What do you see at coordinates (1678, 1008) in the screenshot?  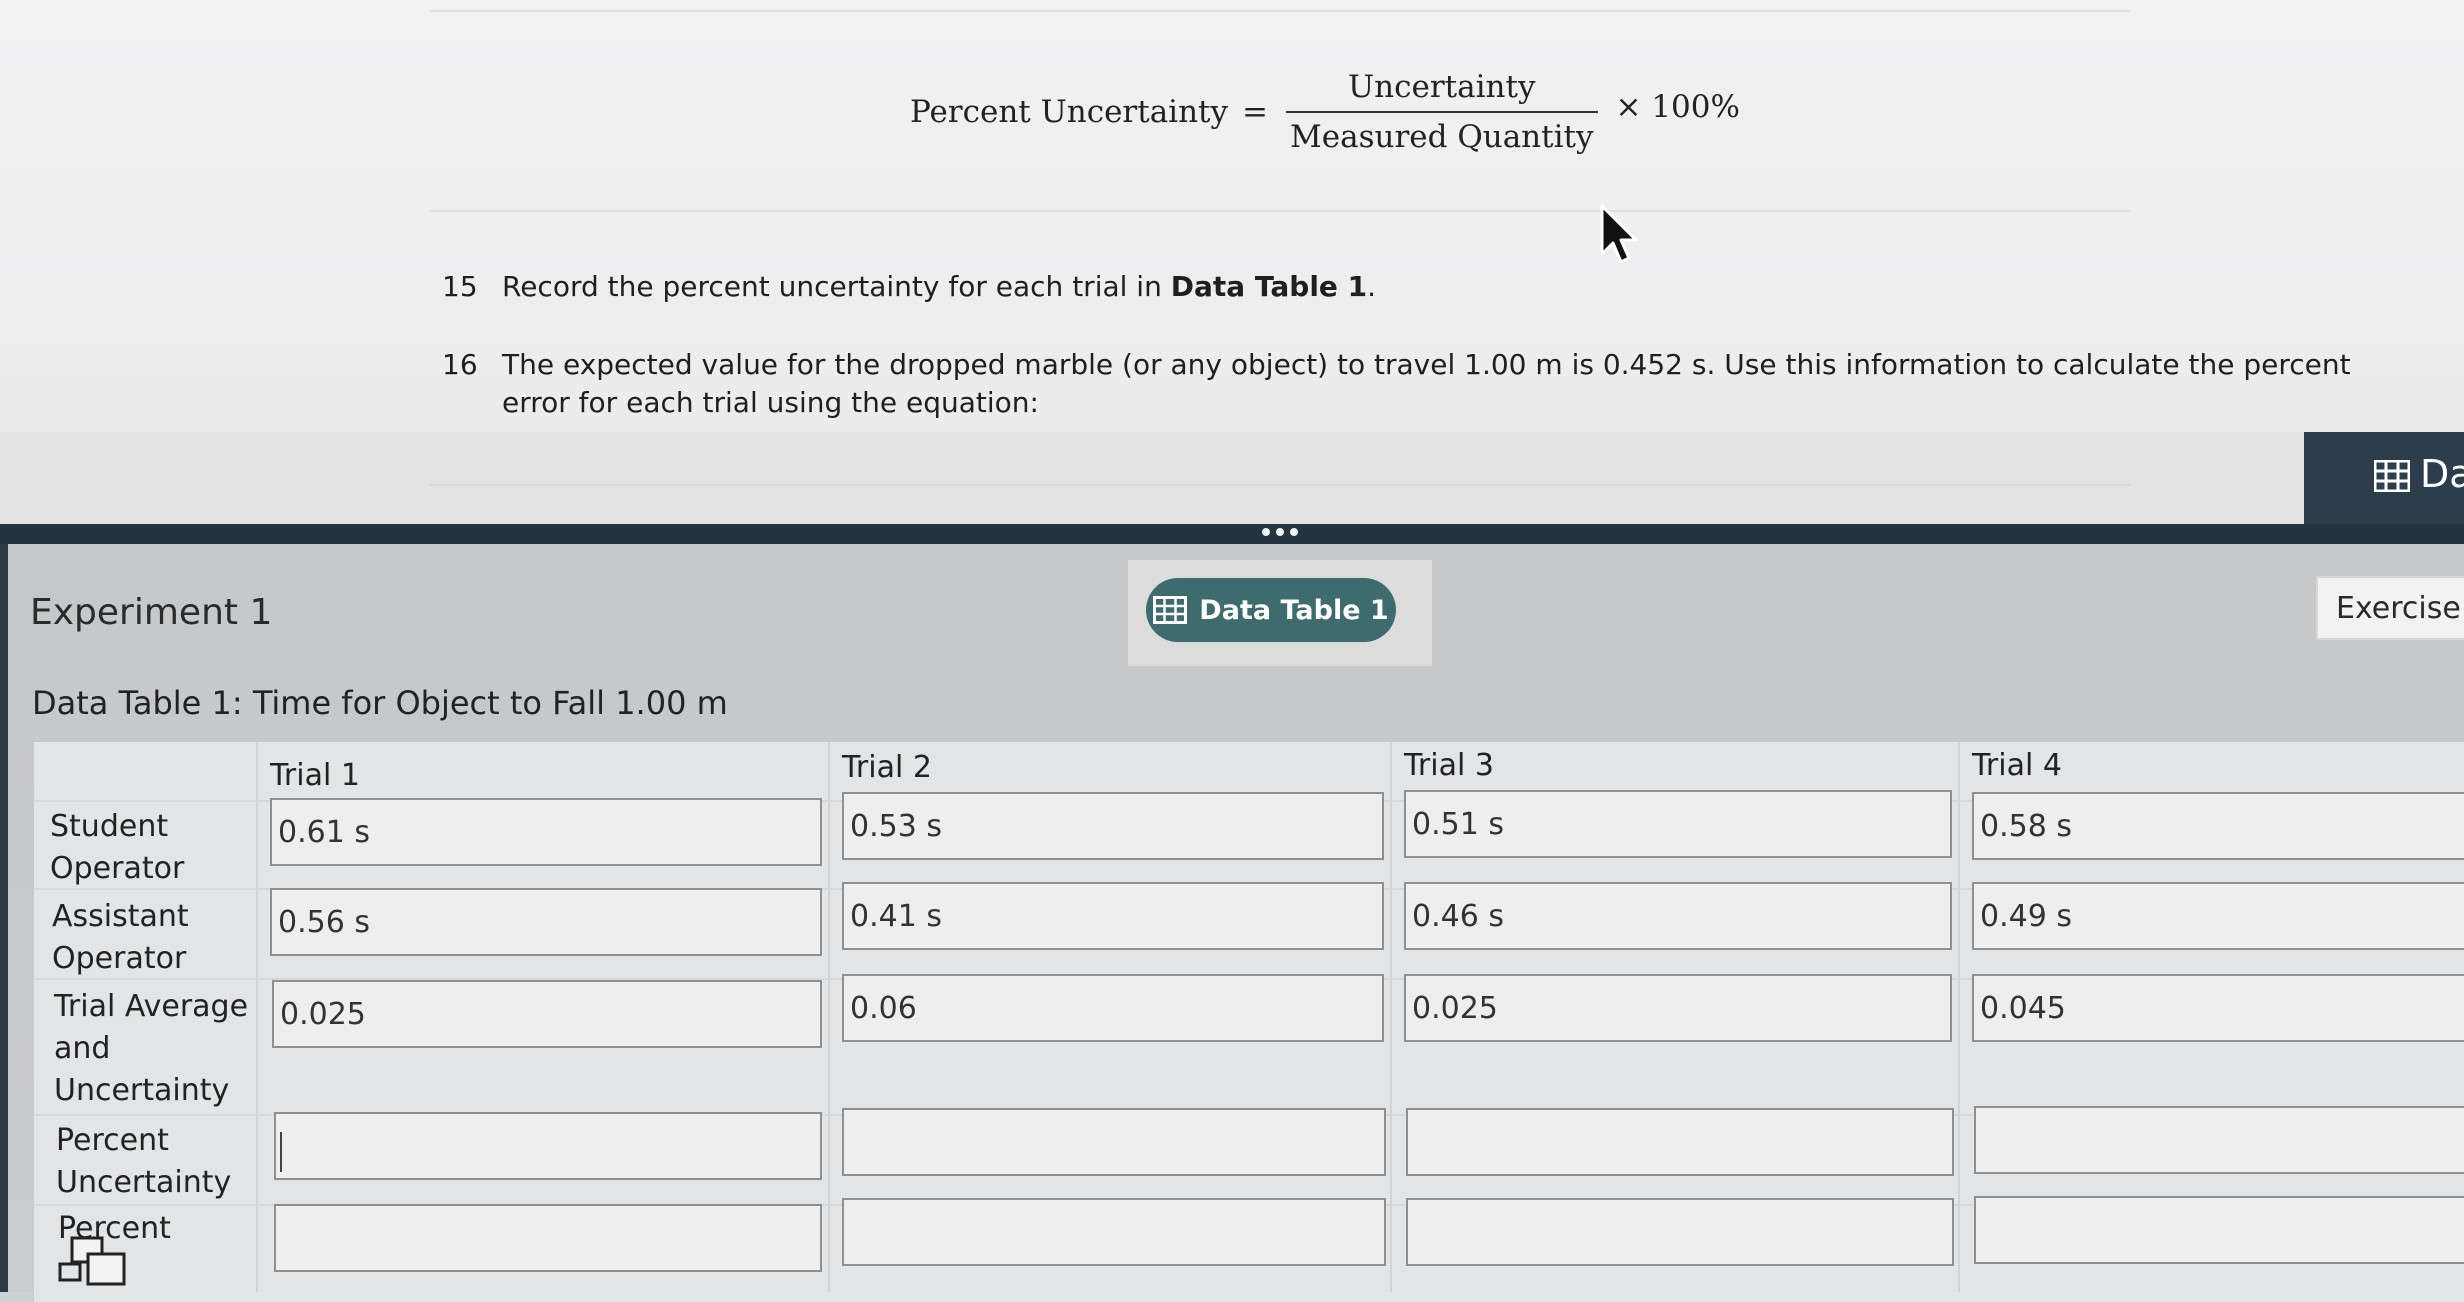 I see `trial-average-trial-3-input` at bounding box center [1678, 1008].